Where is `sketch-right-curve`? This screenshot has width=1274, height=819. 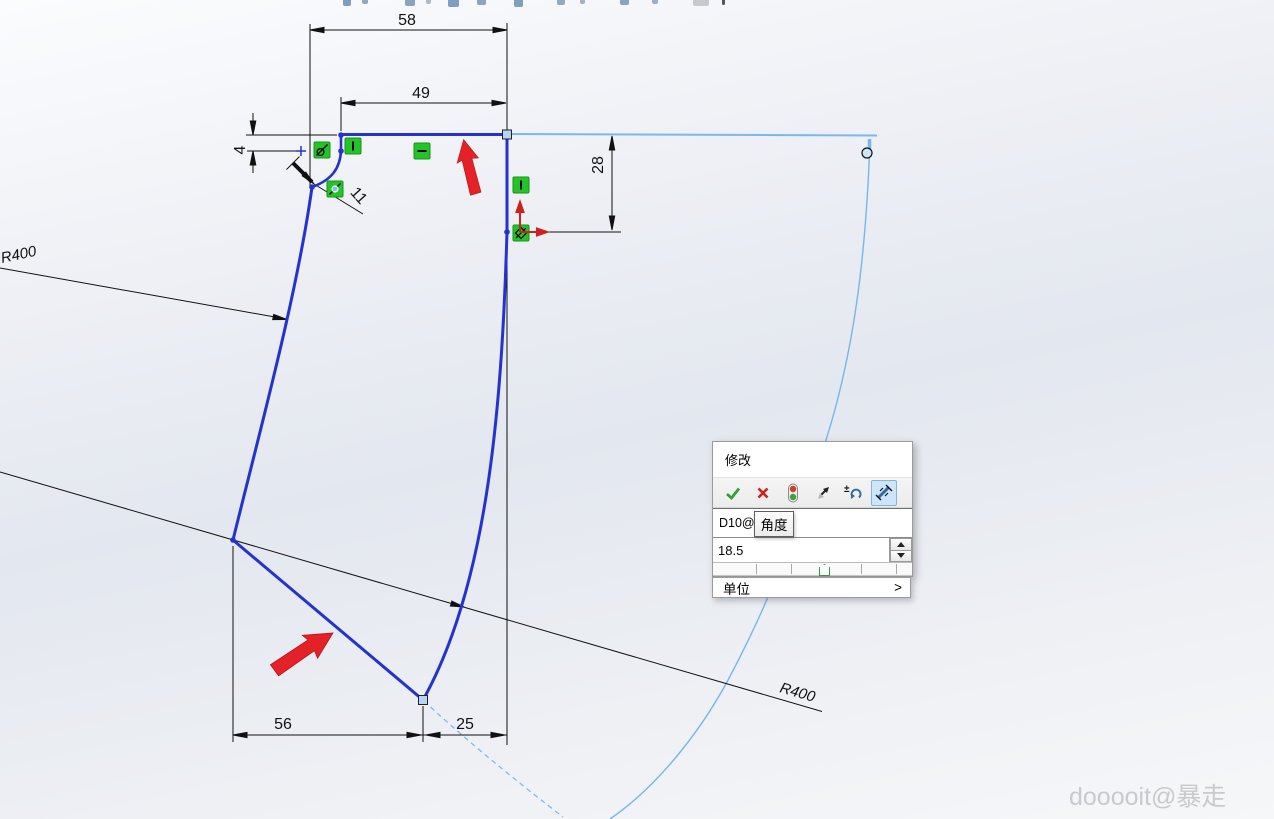
sketch-right-curve is located at coordinates (465, 466).